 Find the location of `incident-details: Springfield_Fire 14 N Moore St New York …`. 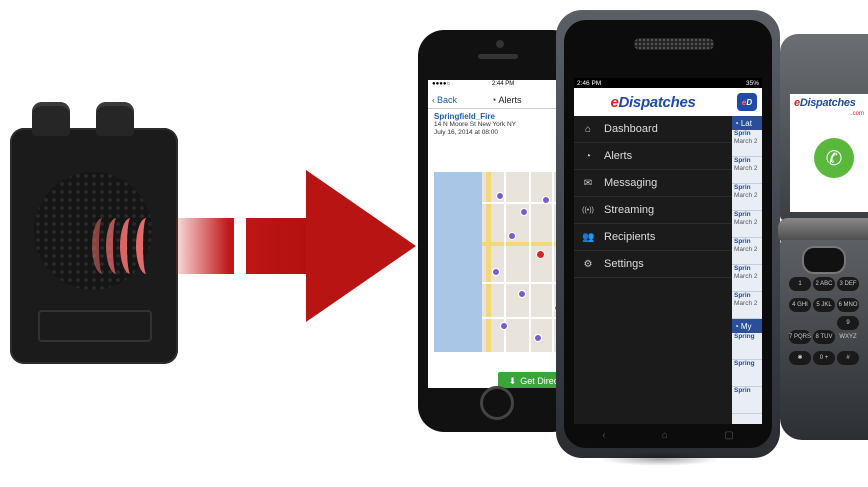

incident-details: Springfield_Fire 14 N Moore St New York … is located at coordinates (499, 123).